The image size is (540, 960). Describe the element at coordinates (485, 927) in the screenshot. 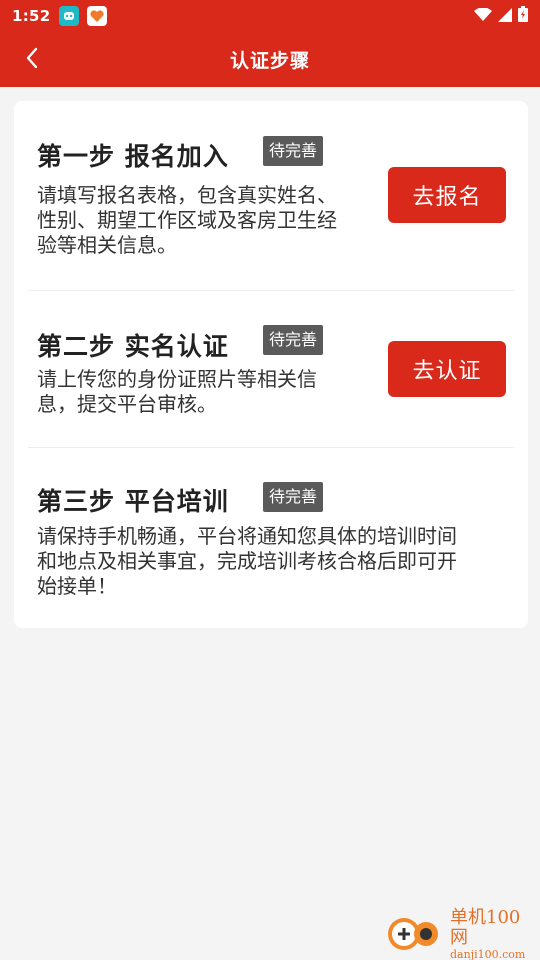

I see `watermark-text: 单机100网` at that location.